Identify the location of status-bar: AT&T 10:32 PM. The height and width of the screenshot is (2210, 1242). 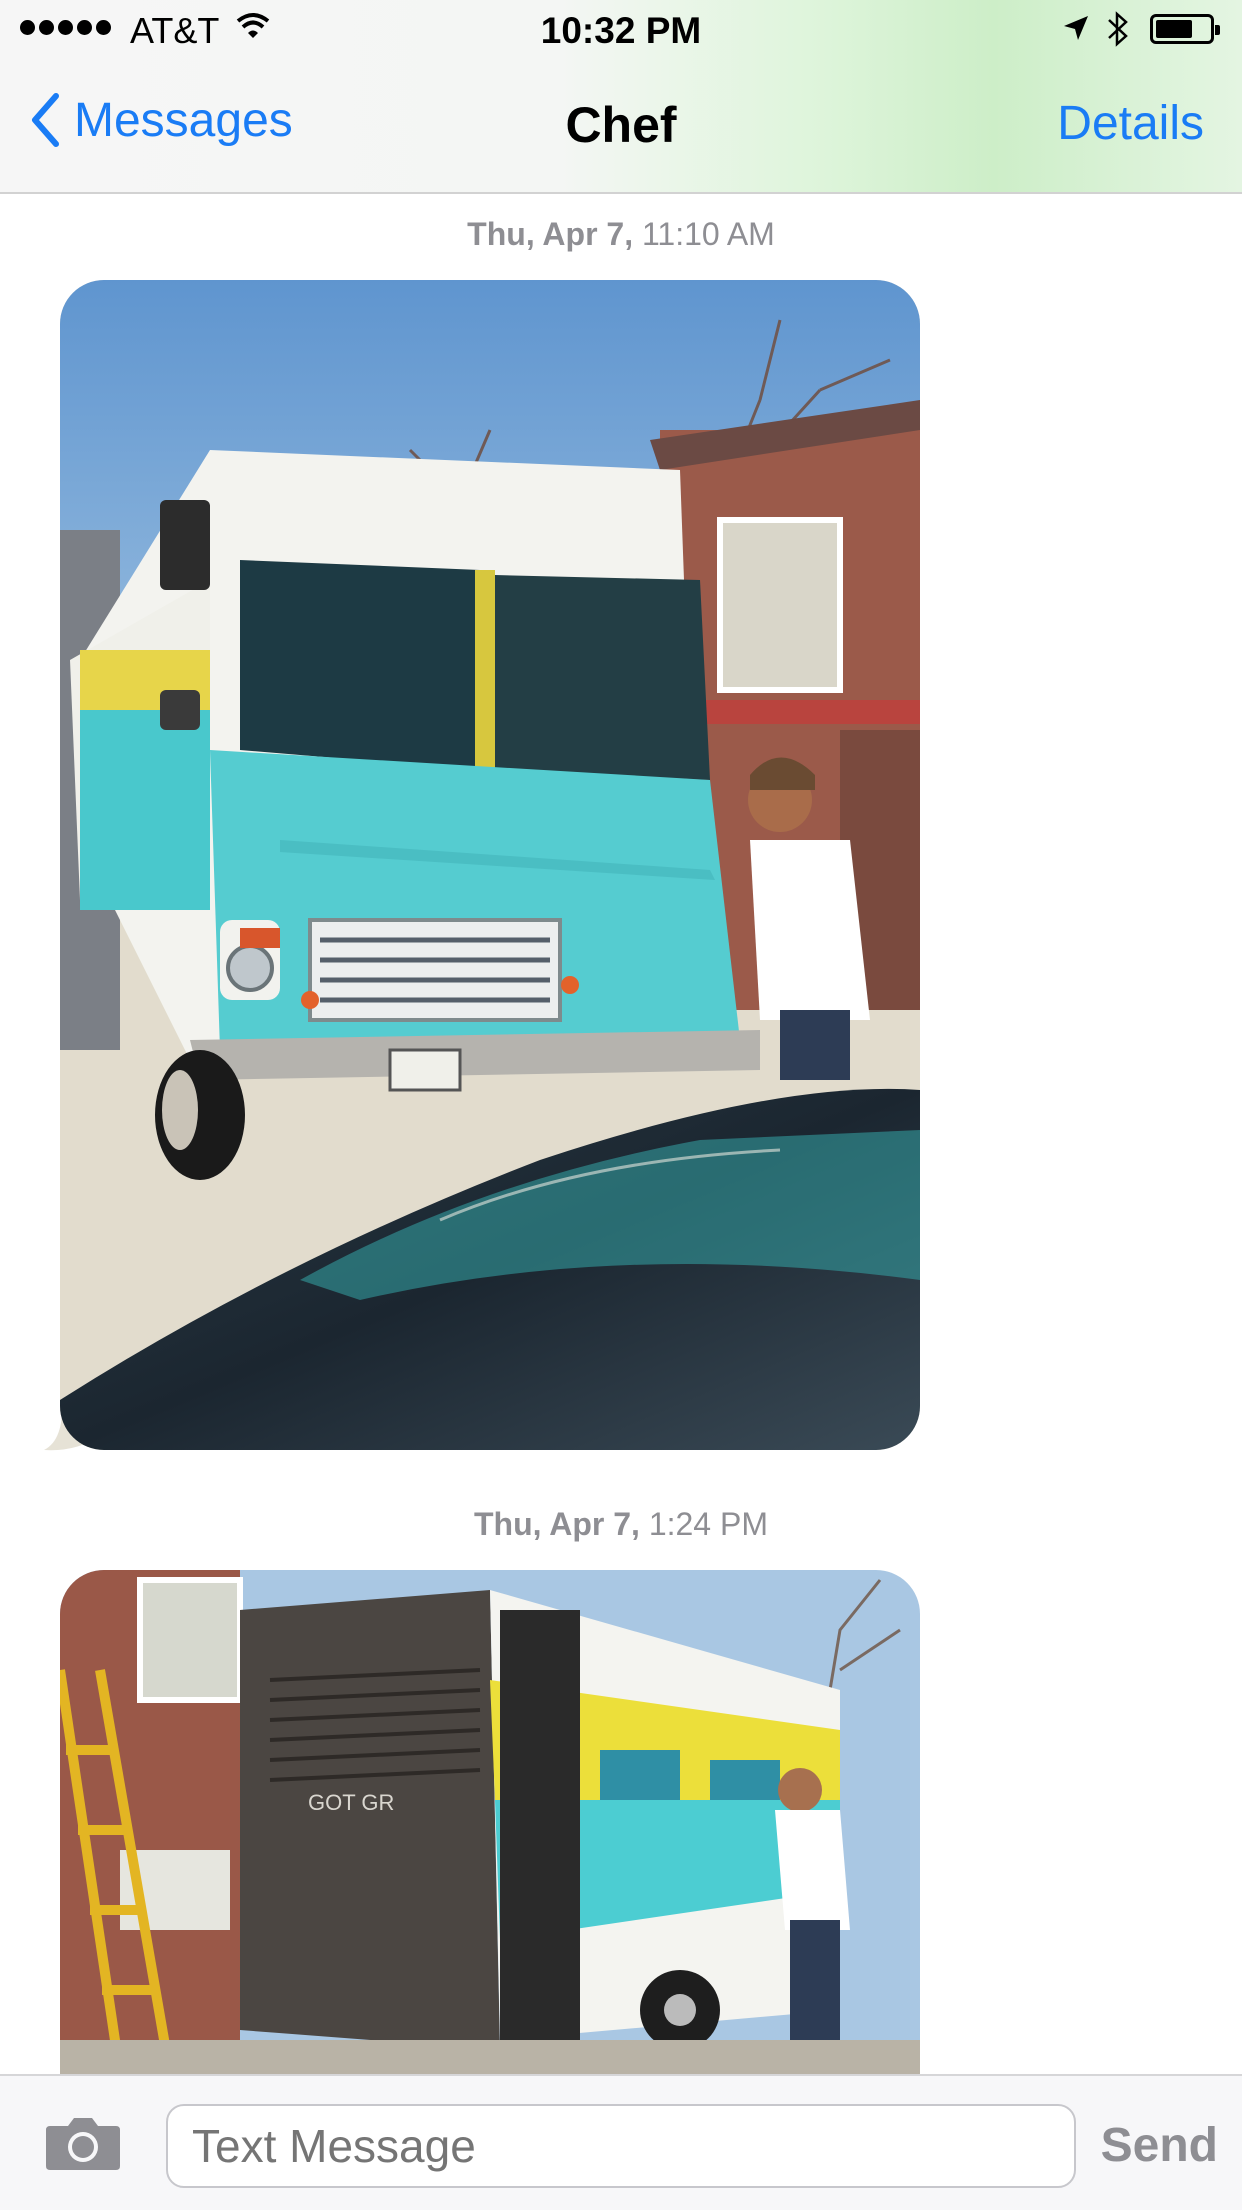
(621, 30).